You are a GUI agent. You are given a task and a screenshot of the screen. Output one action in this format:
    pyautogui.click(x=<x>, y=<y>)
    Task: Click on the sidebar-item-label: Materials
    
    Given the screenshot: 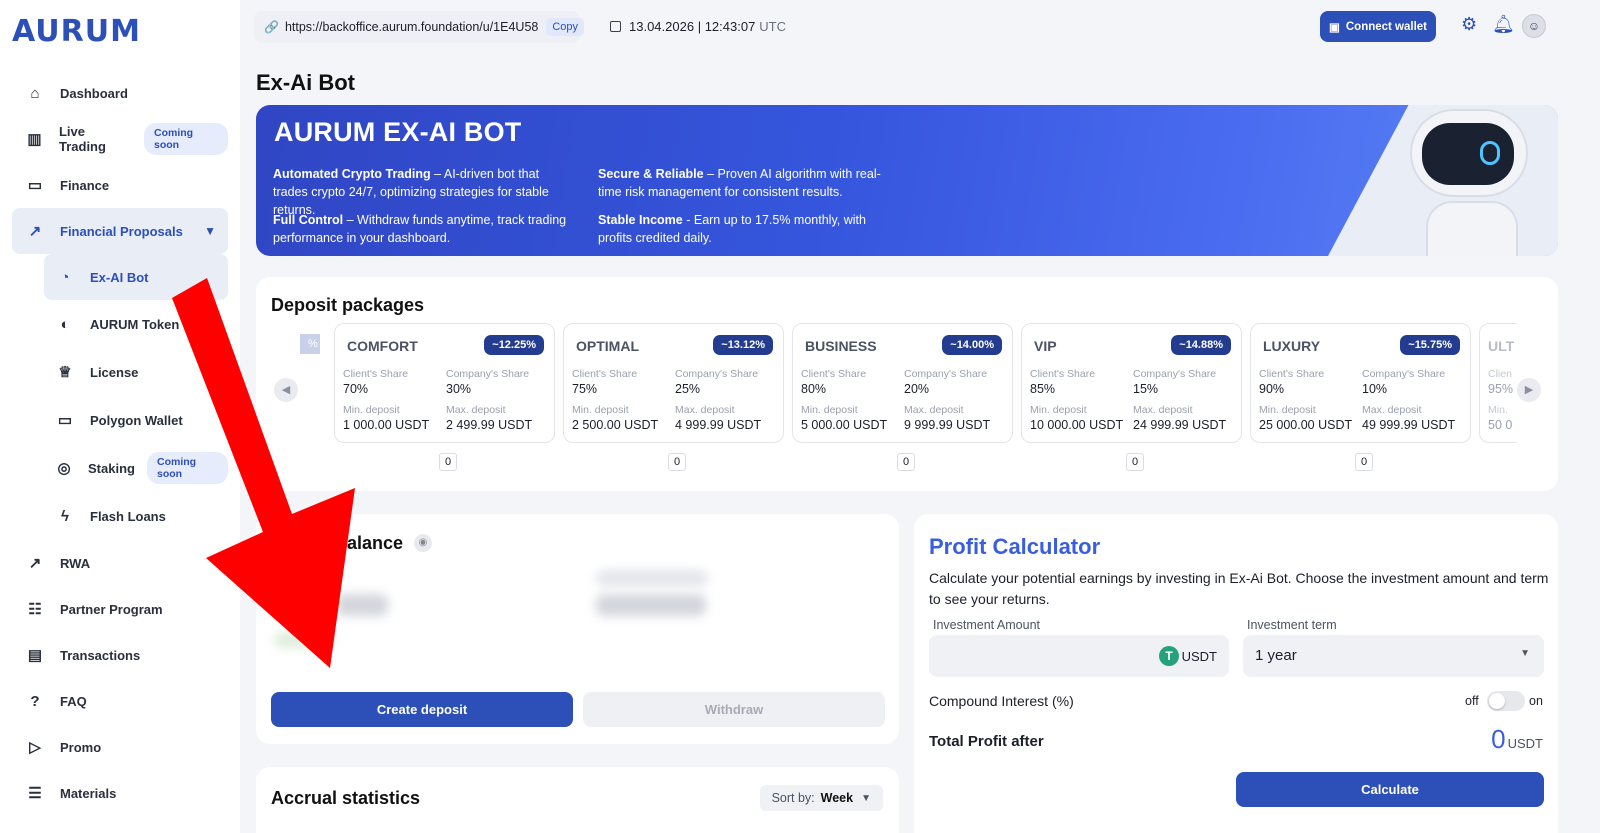 What is the action you would take?
    pyautogui.click(x=88, y=793)
    